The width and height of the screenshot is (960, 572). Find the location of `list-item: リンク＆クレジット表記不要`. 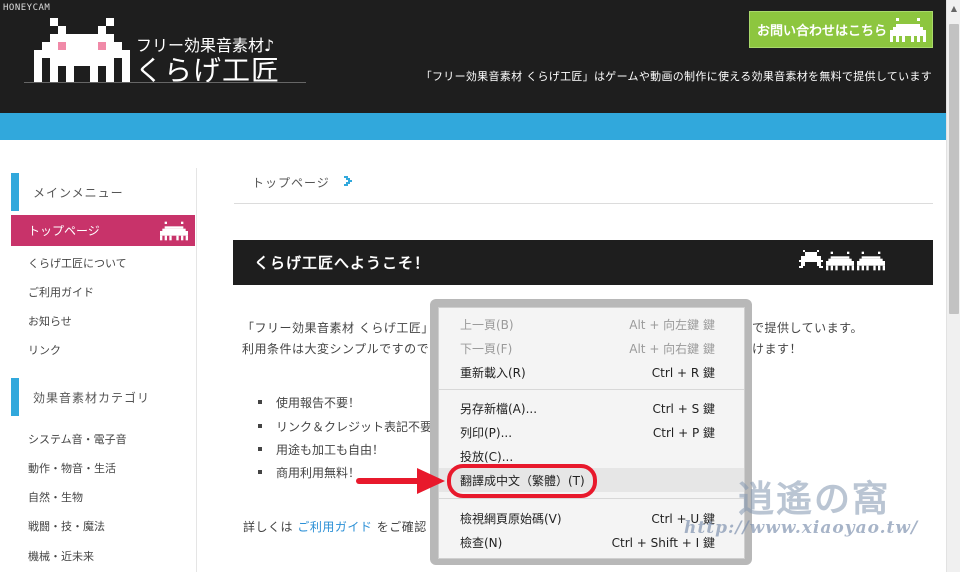

list-item: リンク＆クレジット表記不要 is located at coordinates (345, 426).